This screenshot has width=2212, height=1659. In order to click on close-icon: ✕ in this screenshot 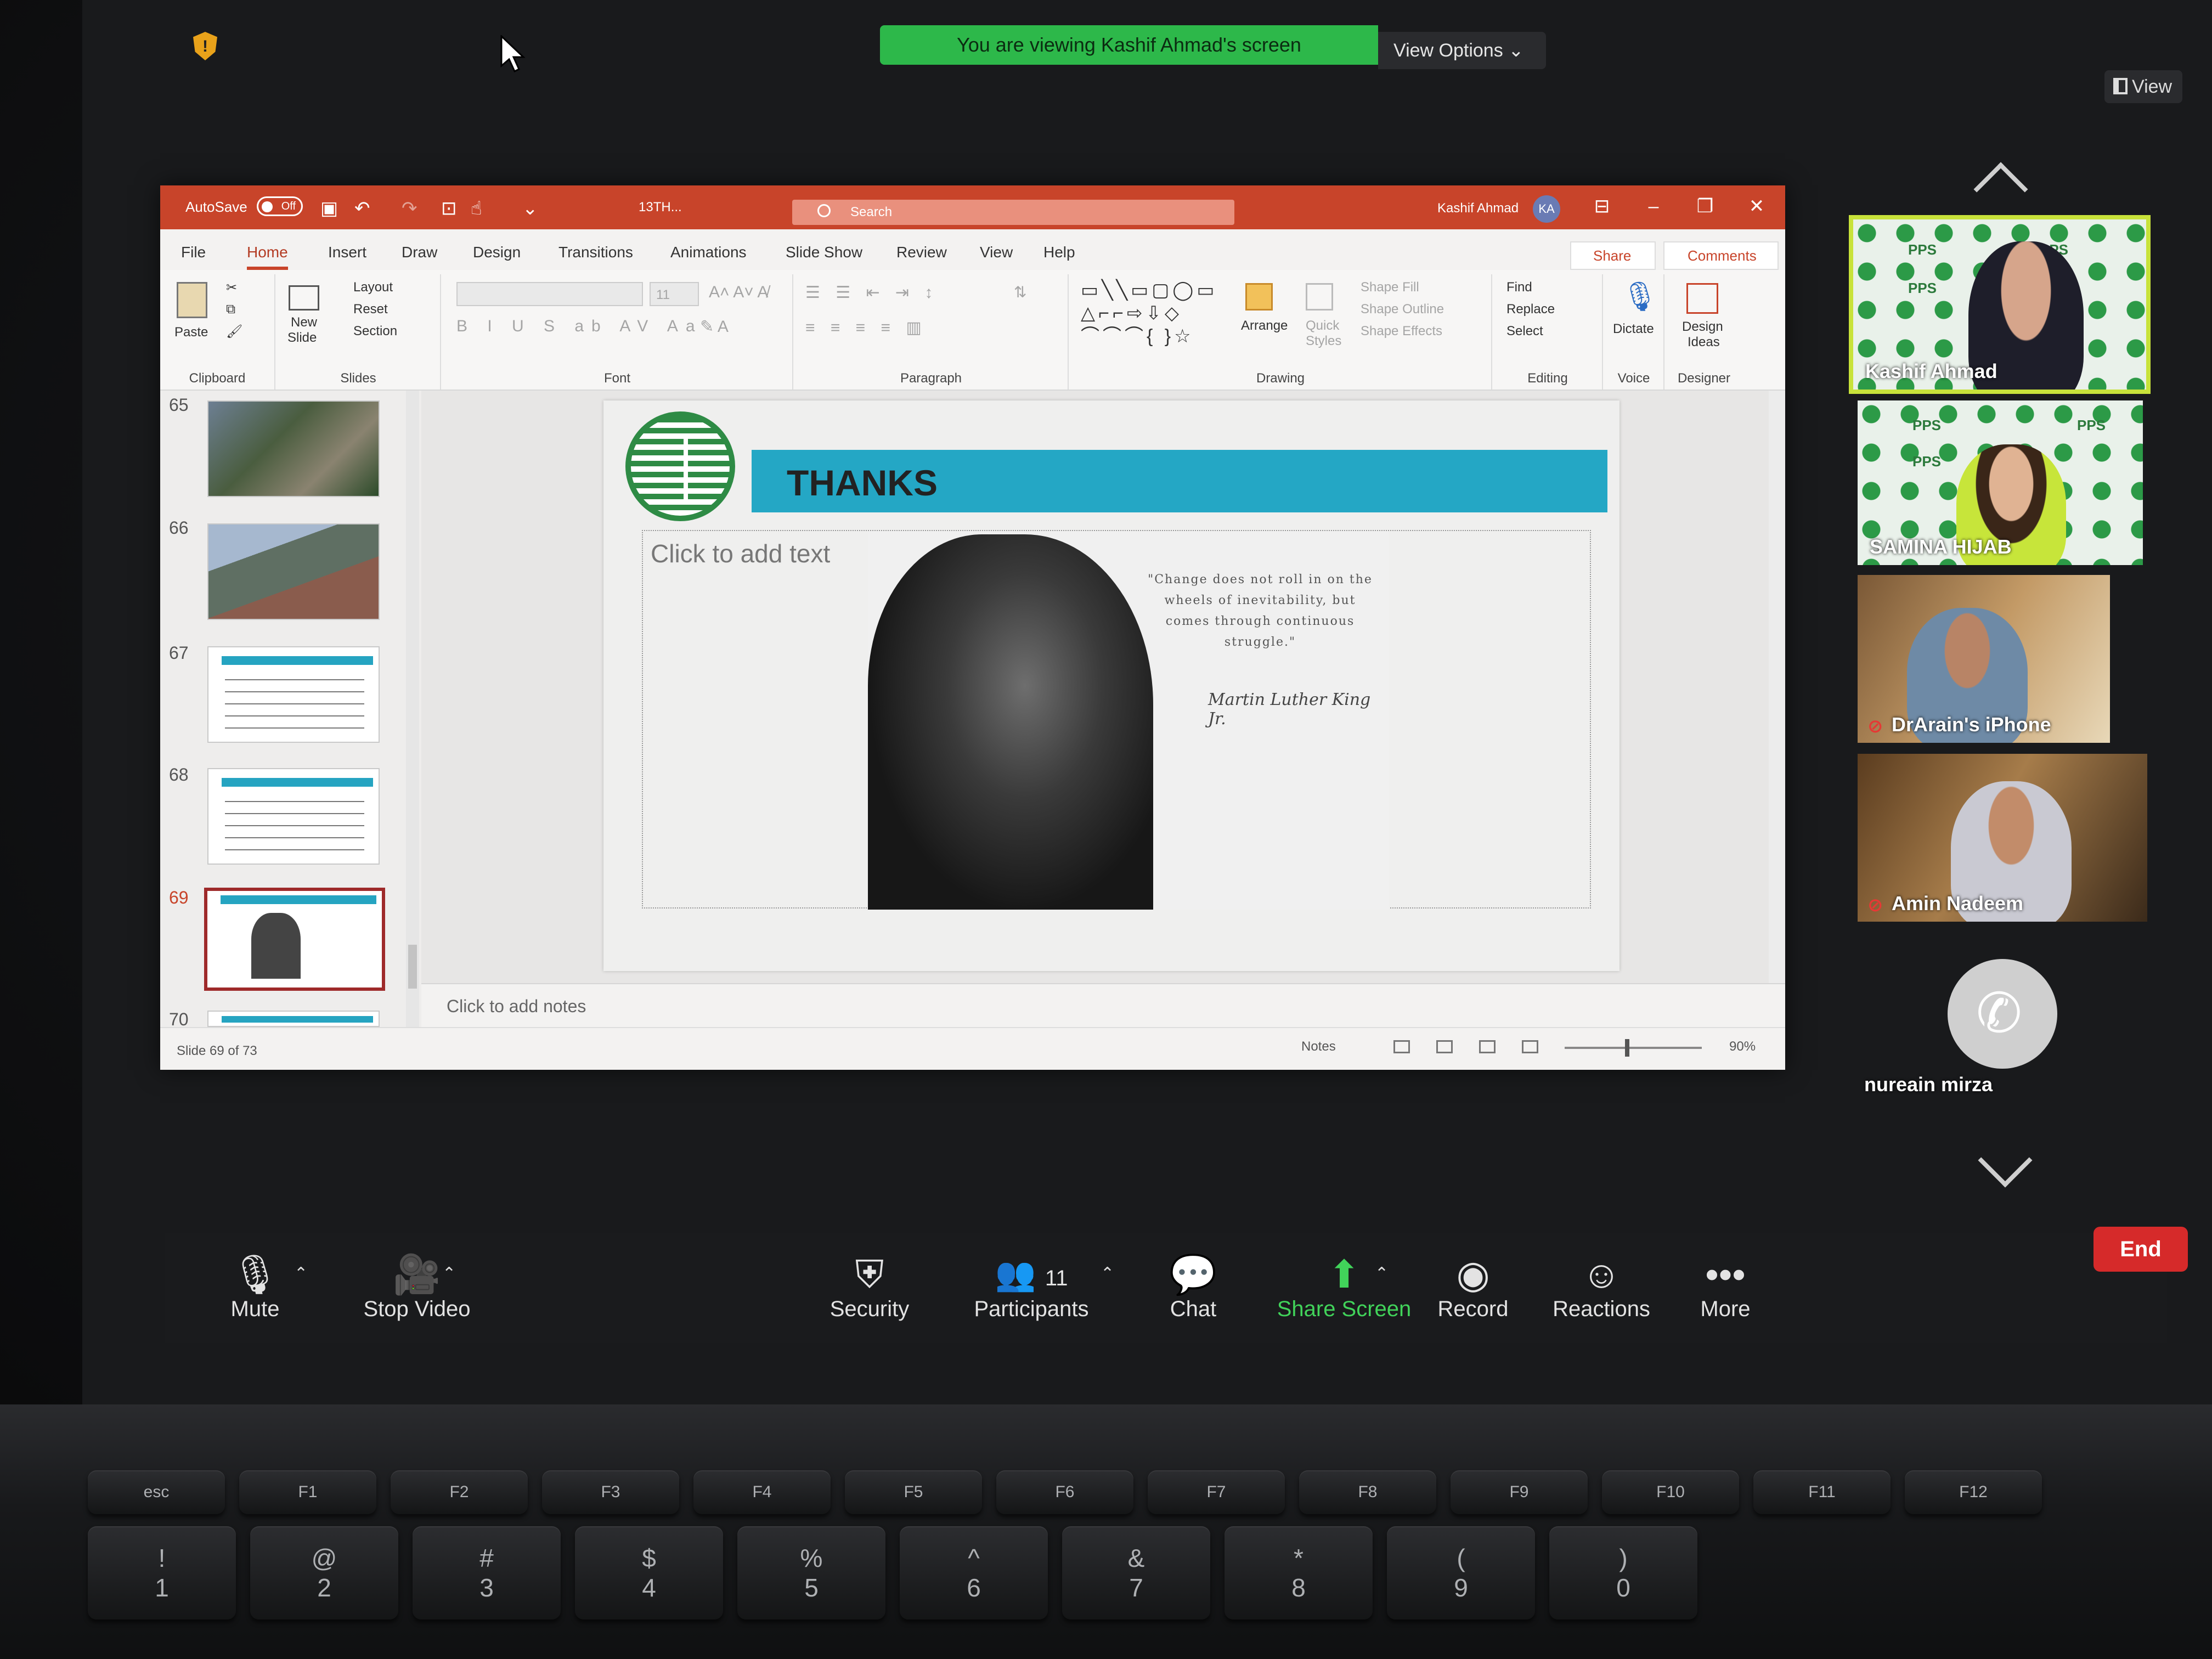, I will do `click(1757, 206)`.